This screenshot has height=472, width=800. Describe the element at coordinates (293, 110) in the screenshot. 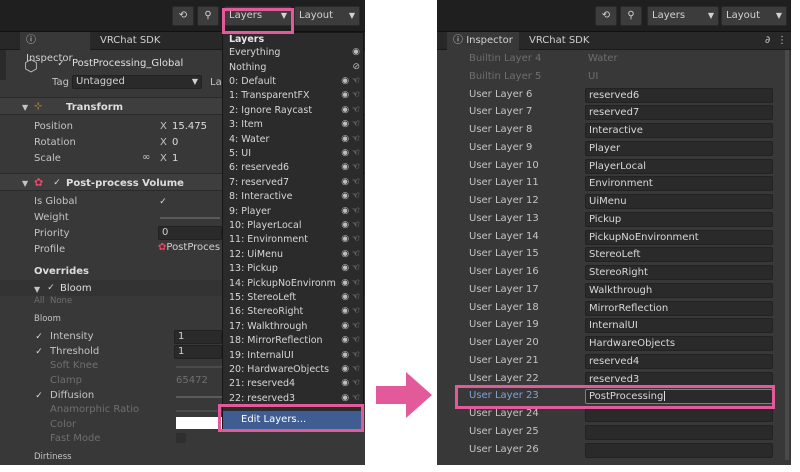

I see `layers-menu-item: 2: Ignore Raycast ◉ ☜` at that location.